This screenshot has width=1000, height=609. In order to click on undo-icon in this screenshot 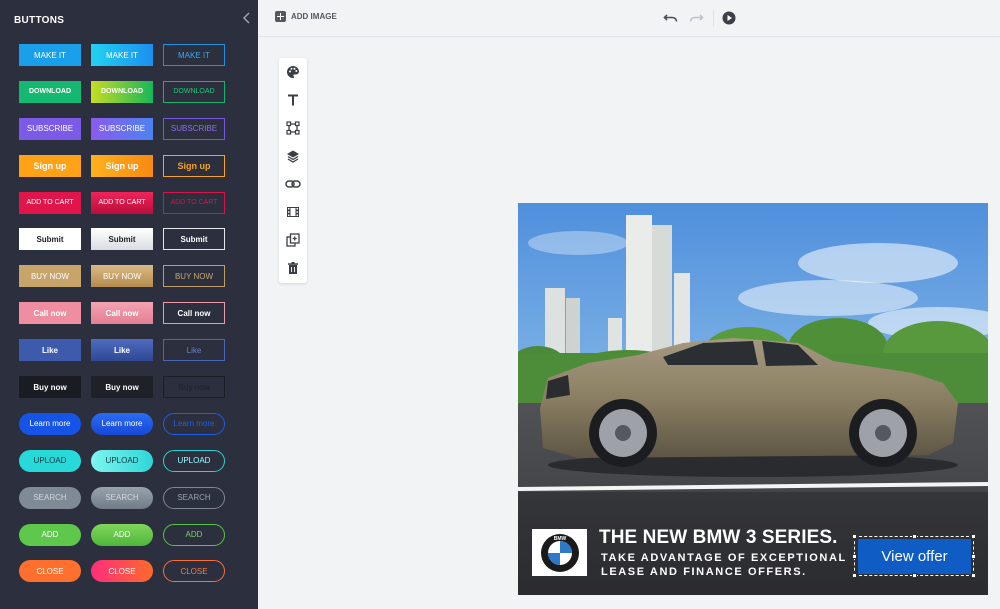, I will do `click(671, 18)`.